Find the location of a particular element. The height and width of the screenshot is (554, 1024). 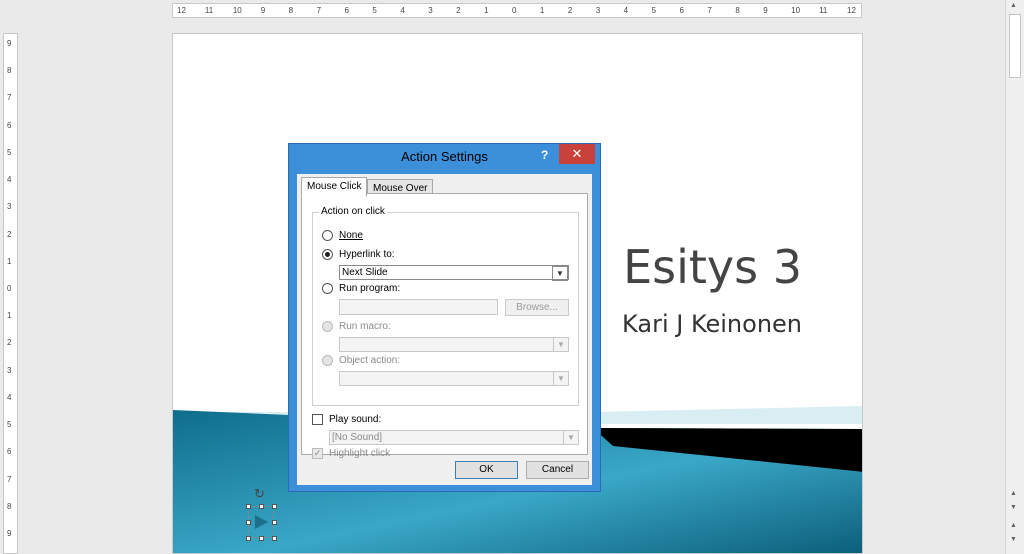

option-run-macro: Run macro: is located at coordinates (356, 326).